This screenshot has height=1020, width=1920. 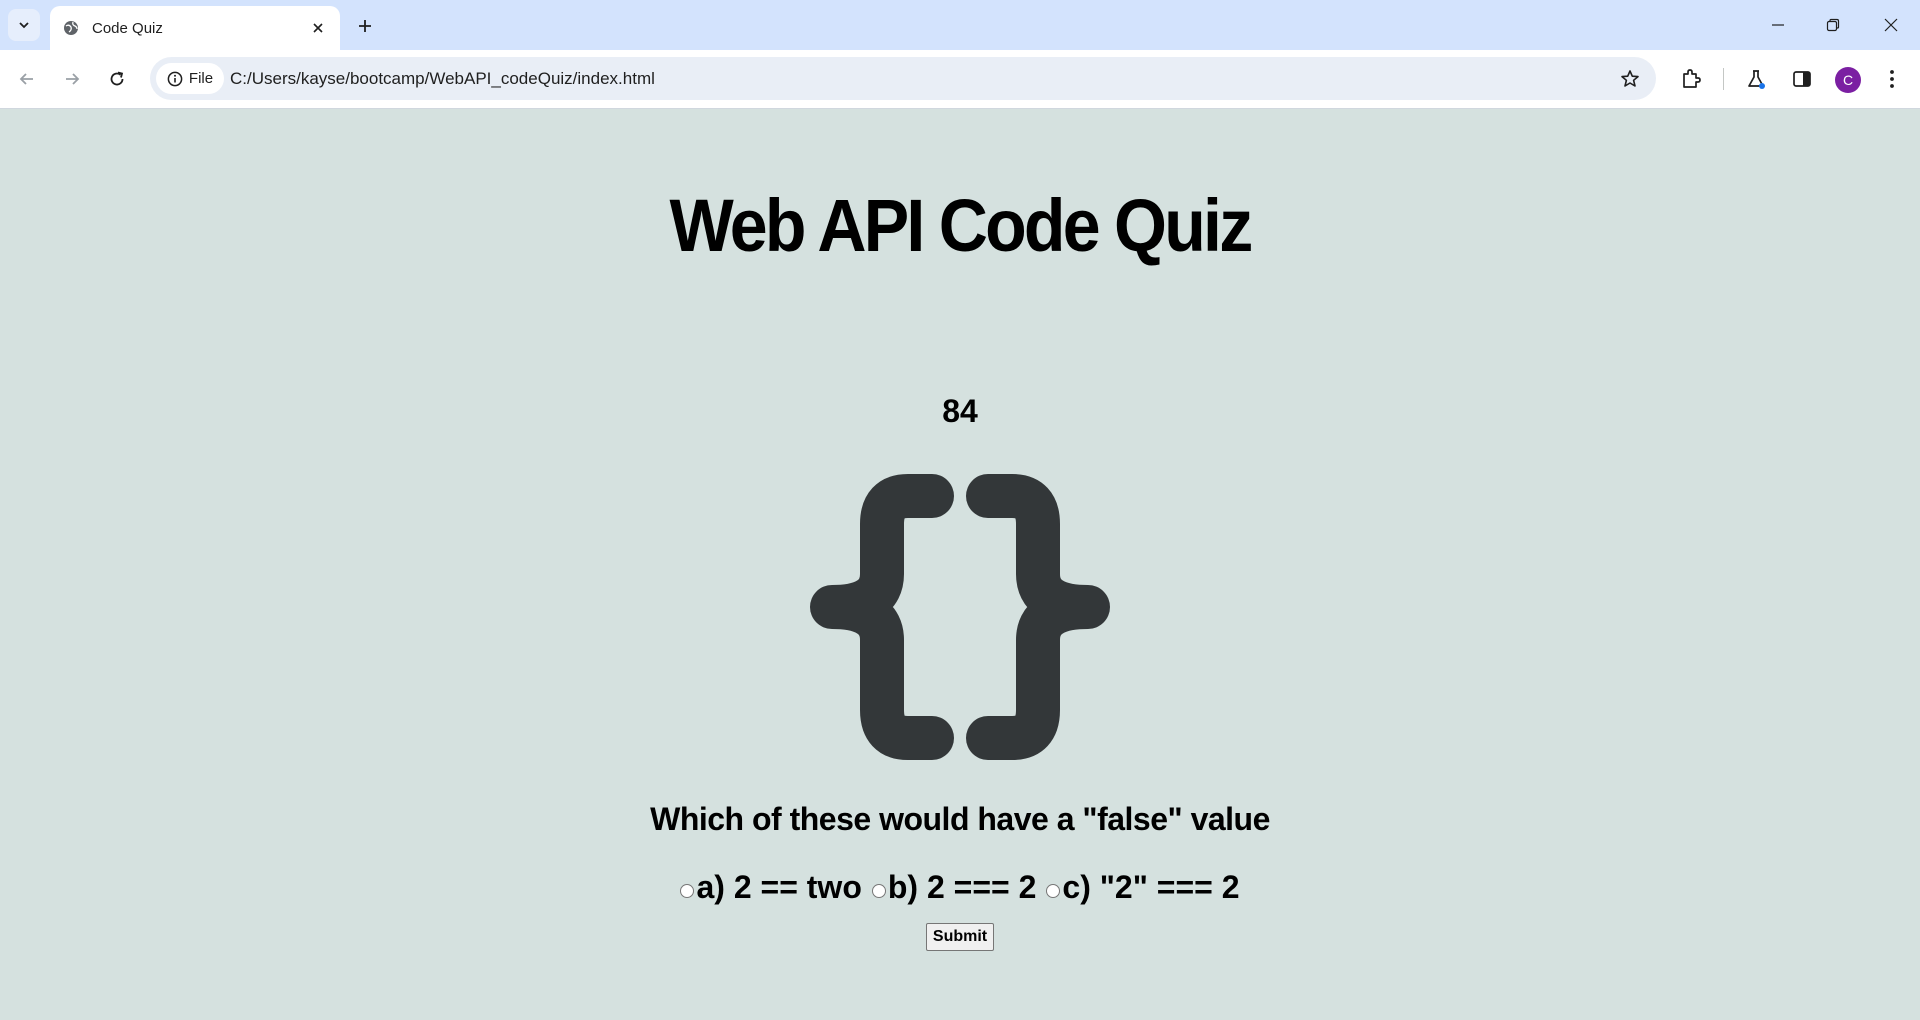 I want to click on choice-b: b) 2 === 2, so click(x=954, y=887).